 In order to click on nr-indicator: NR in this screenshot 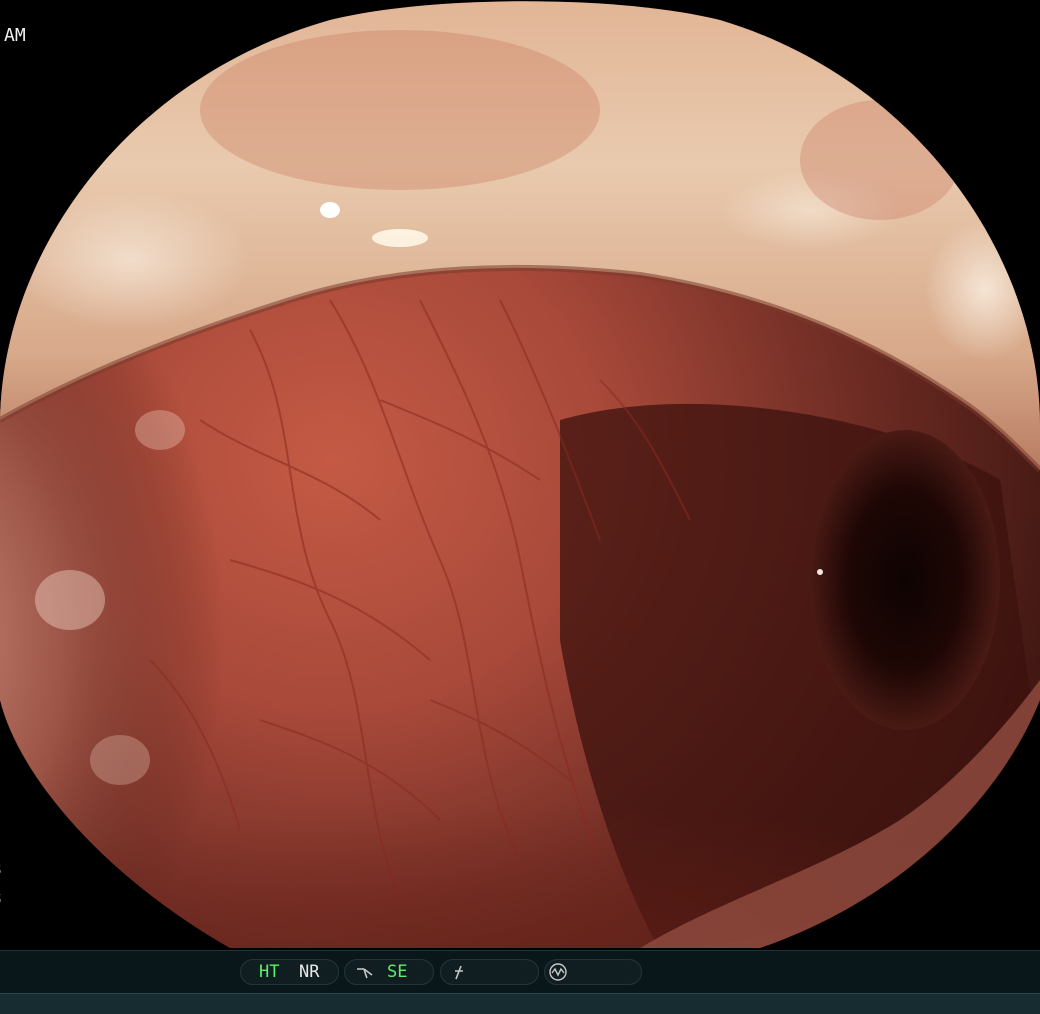, I will do `click(309, 972)`.